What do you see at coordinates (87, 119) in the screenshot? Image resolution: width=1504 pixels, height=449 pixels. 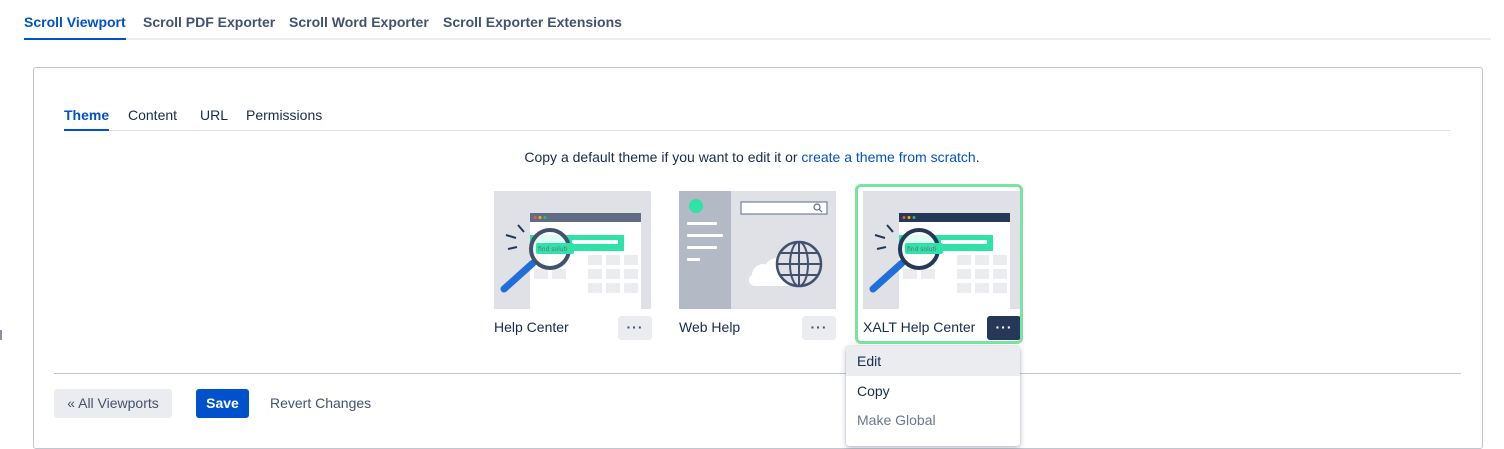 I see `tab-theme: Theme` at bounding box center [87, 119].